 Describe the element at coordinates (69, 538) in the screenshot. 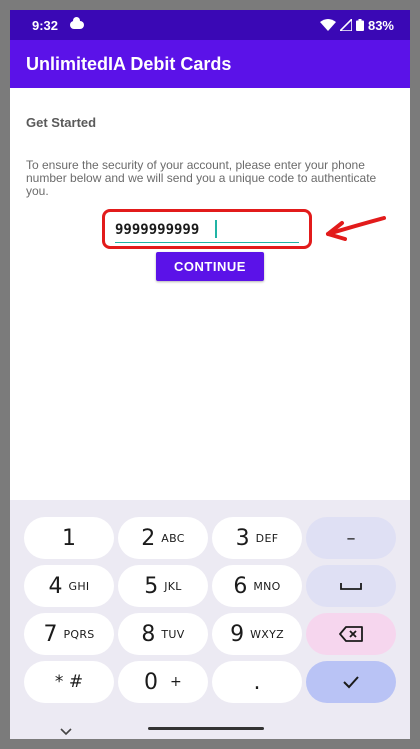

I see `key-1: 1` at that location.